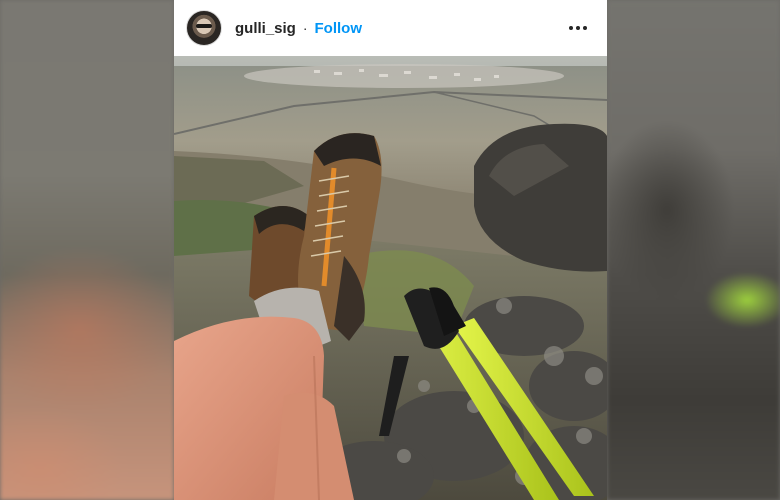  I want to click on more-options-icon, so click(578, 28).